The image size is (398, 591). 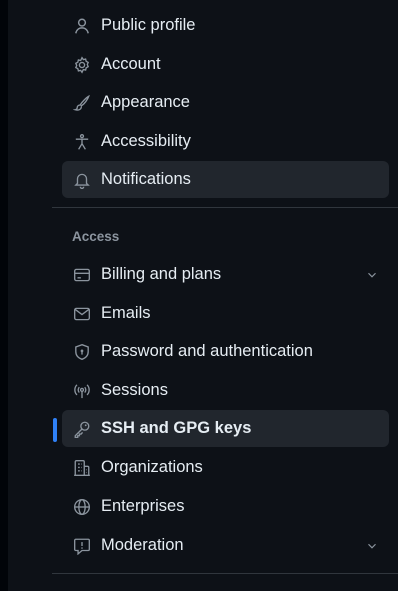 I want to click on sidebar-item-label: Password and authentication, so click(x=207, y=351).